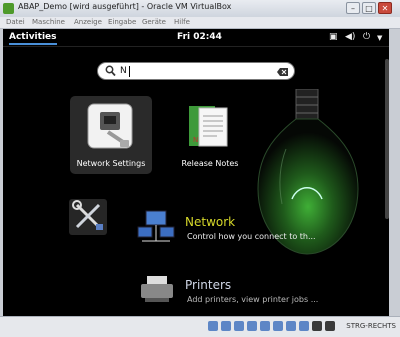  Describe the element at coordinates (252, 326) in the screenshot. I see `network-adapter-icon` at that location.